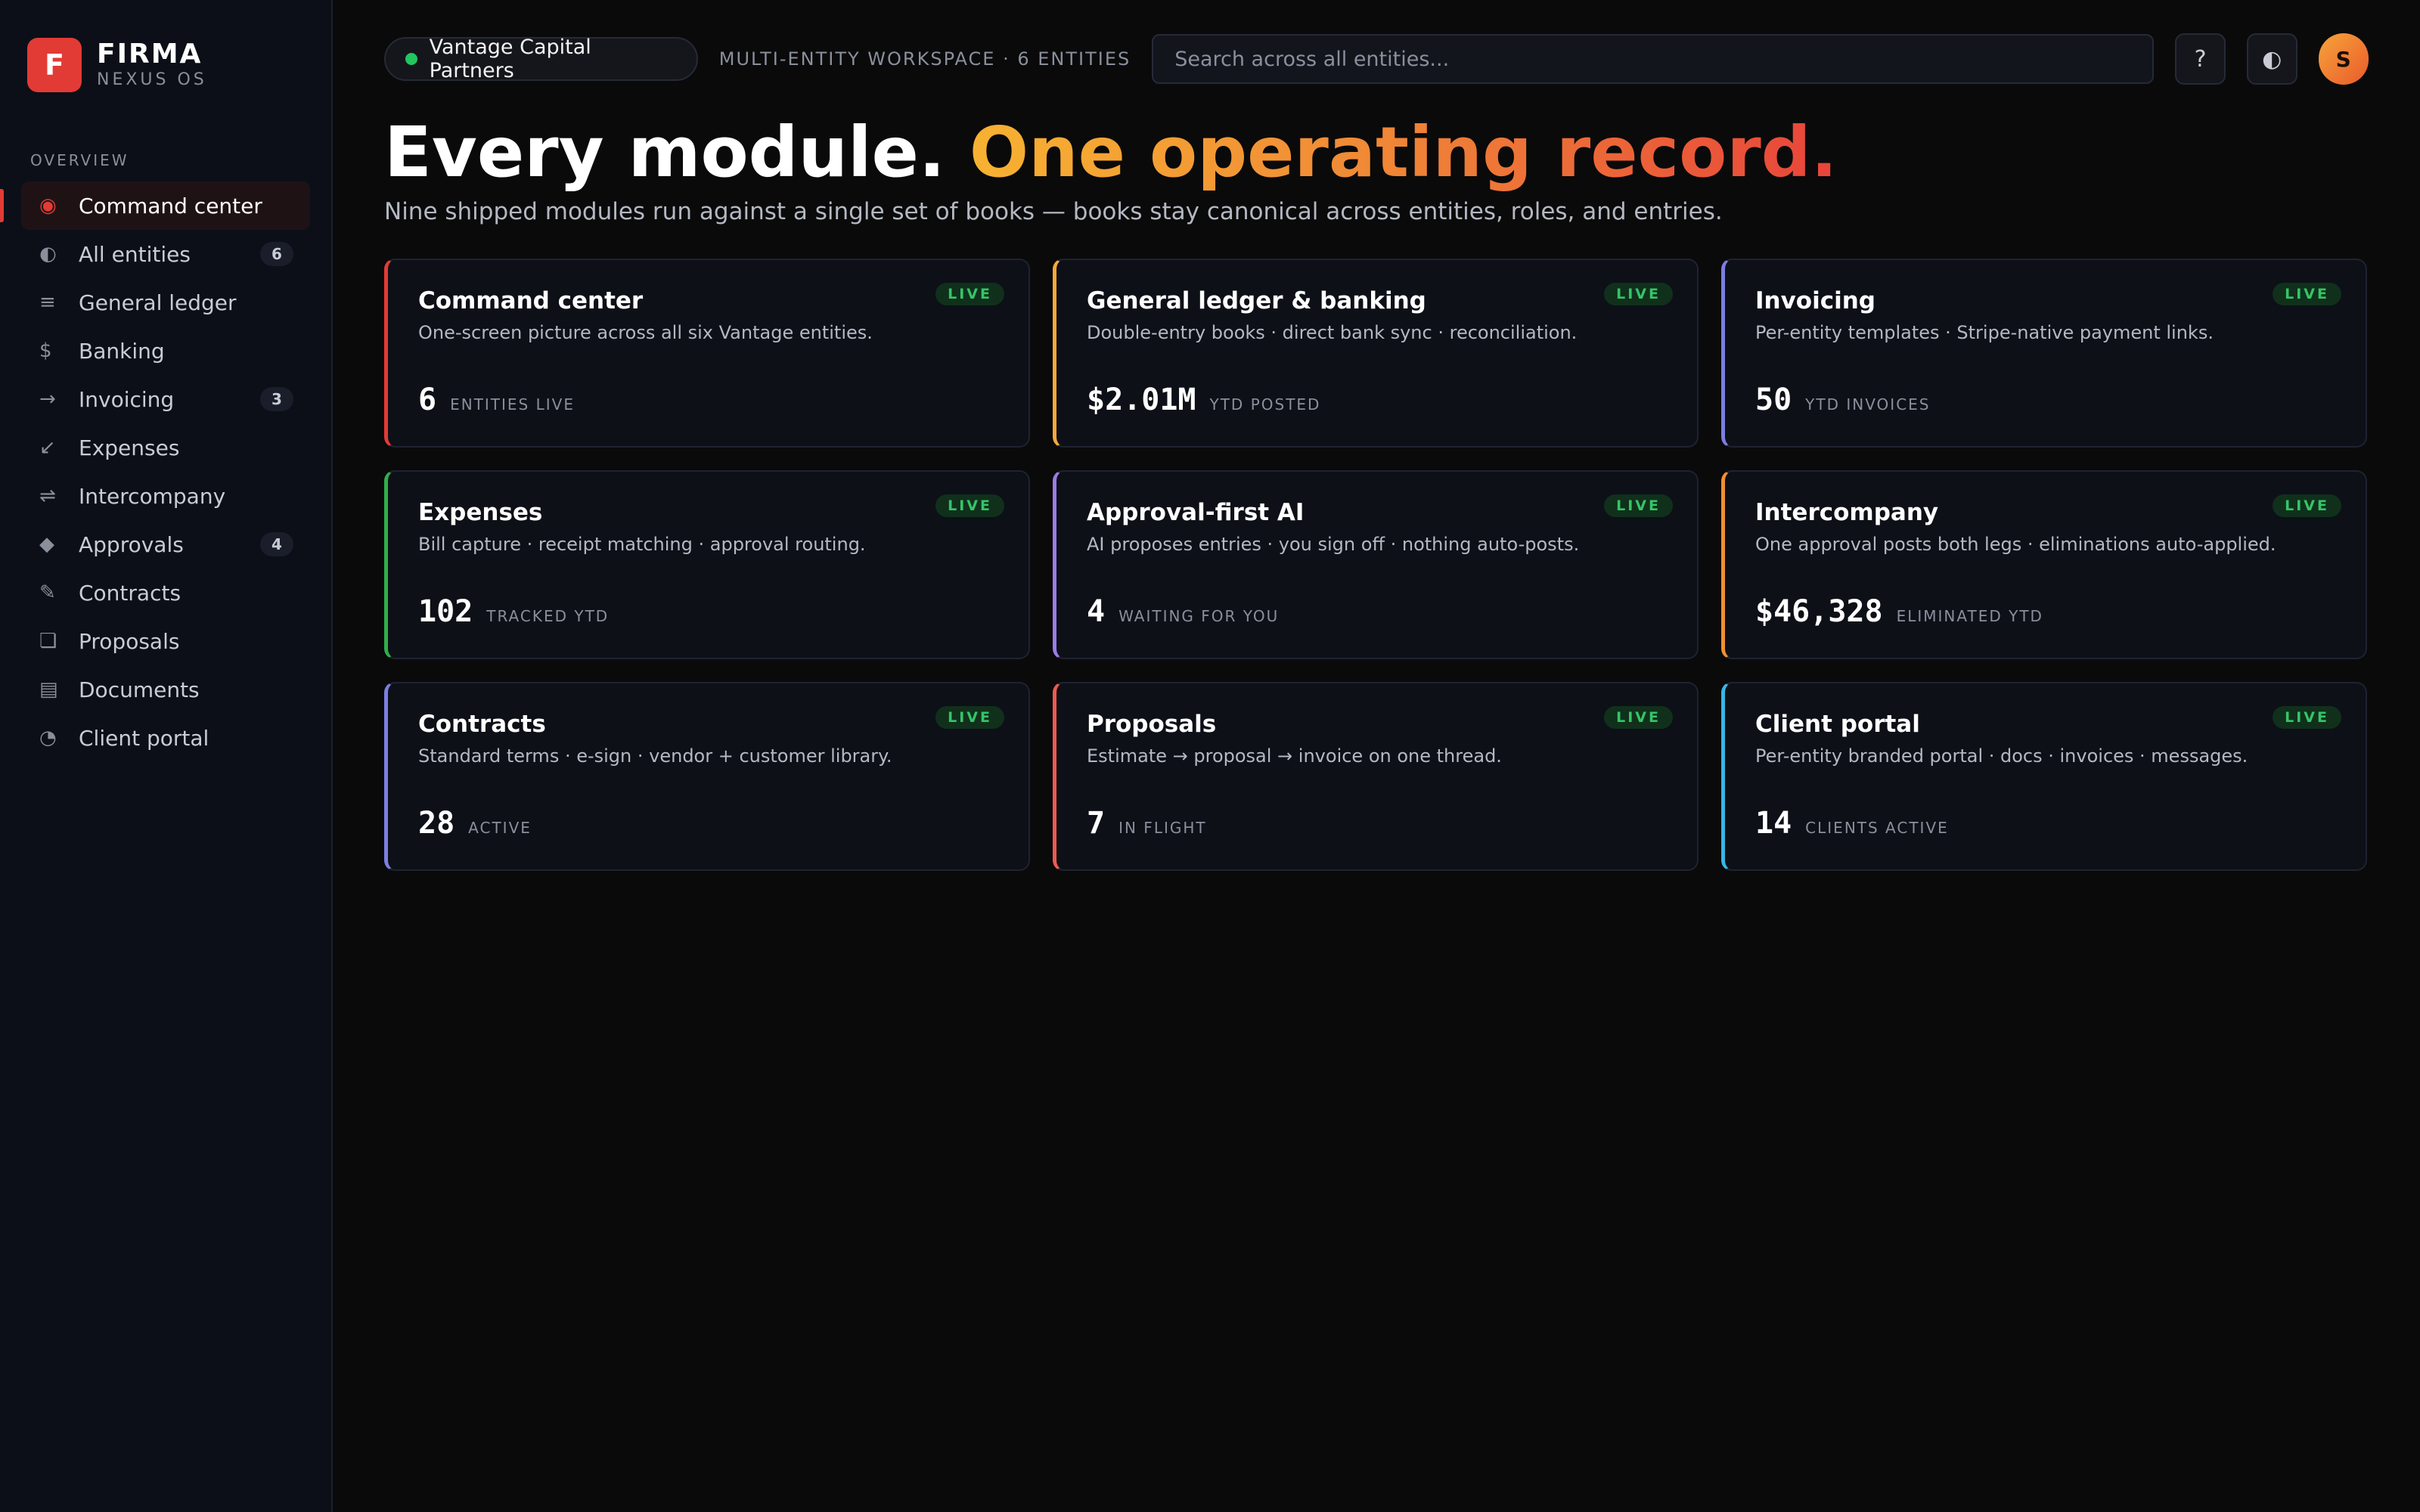 The image size is (2420, 1512). I want to click on sidebar-item-command-center: ◉ Command center, so click(155, 205).